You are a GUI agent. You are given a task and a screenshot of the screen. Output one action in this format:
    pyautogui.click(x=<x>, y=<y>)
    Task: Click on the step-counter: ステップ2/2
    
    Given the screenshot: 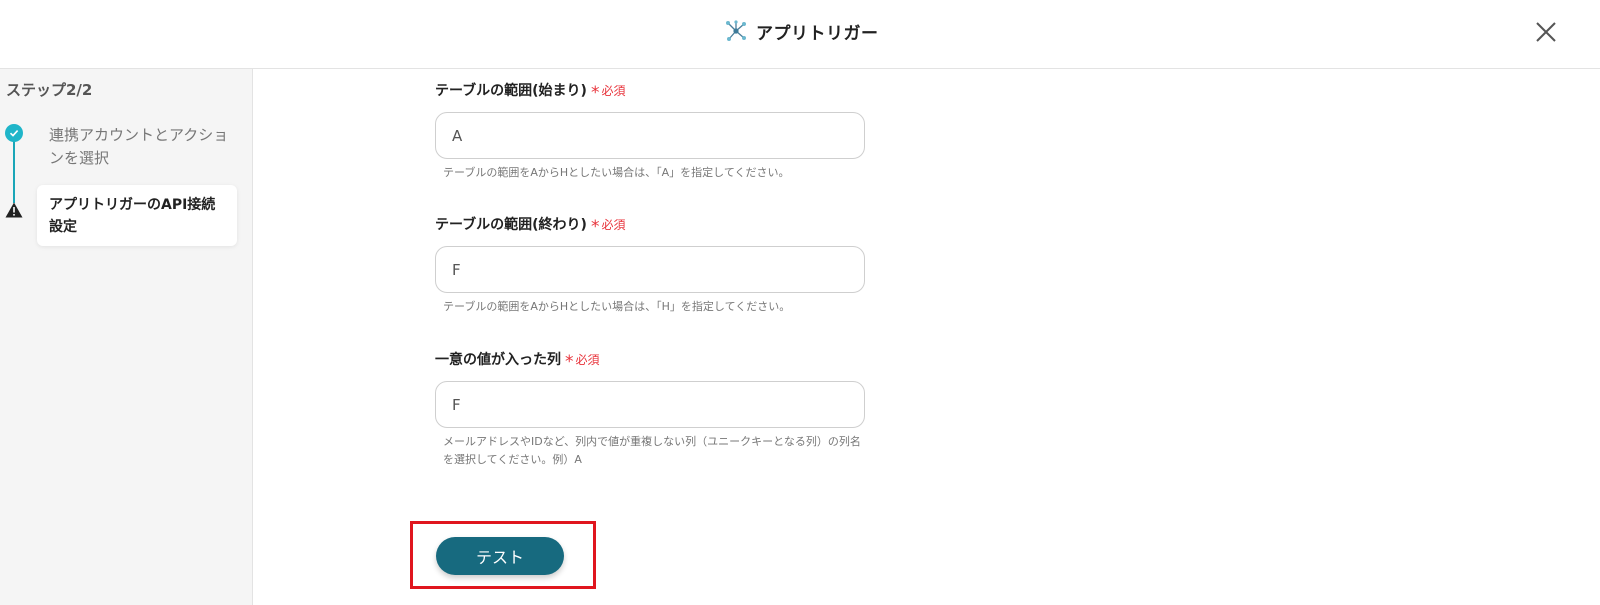 What is the action you would take?
    pyautogui.click(x=49, y=90)
    